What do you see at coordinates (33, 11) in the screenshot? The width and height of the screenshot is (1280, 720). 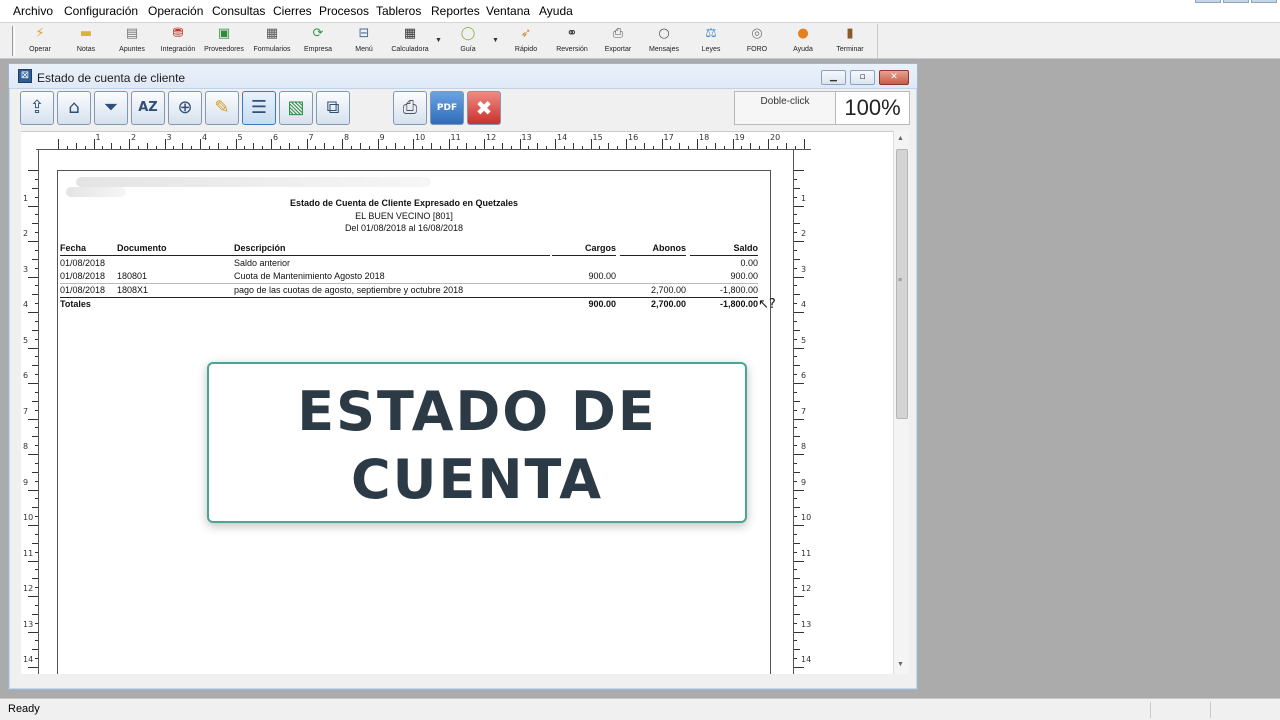 I see `menu-archivo: Archivo` at bounding box center [33, 11].